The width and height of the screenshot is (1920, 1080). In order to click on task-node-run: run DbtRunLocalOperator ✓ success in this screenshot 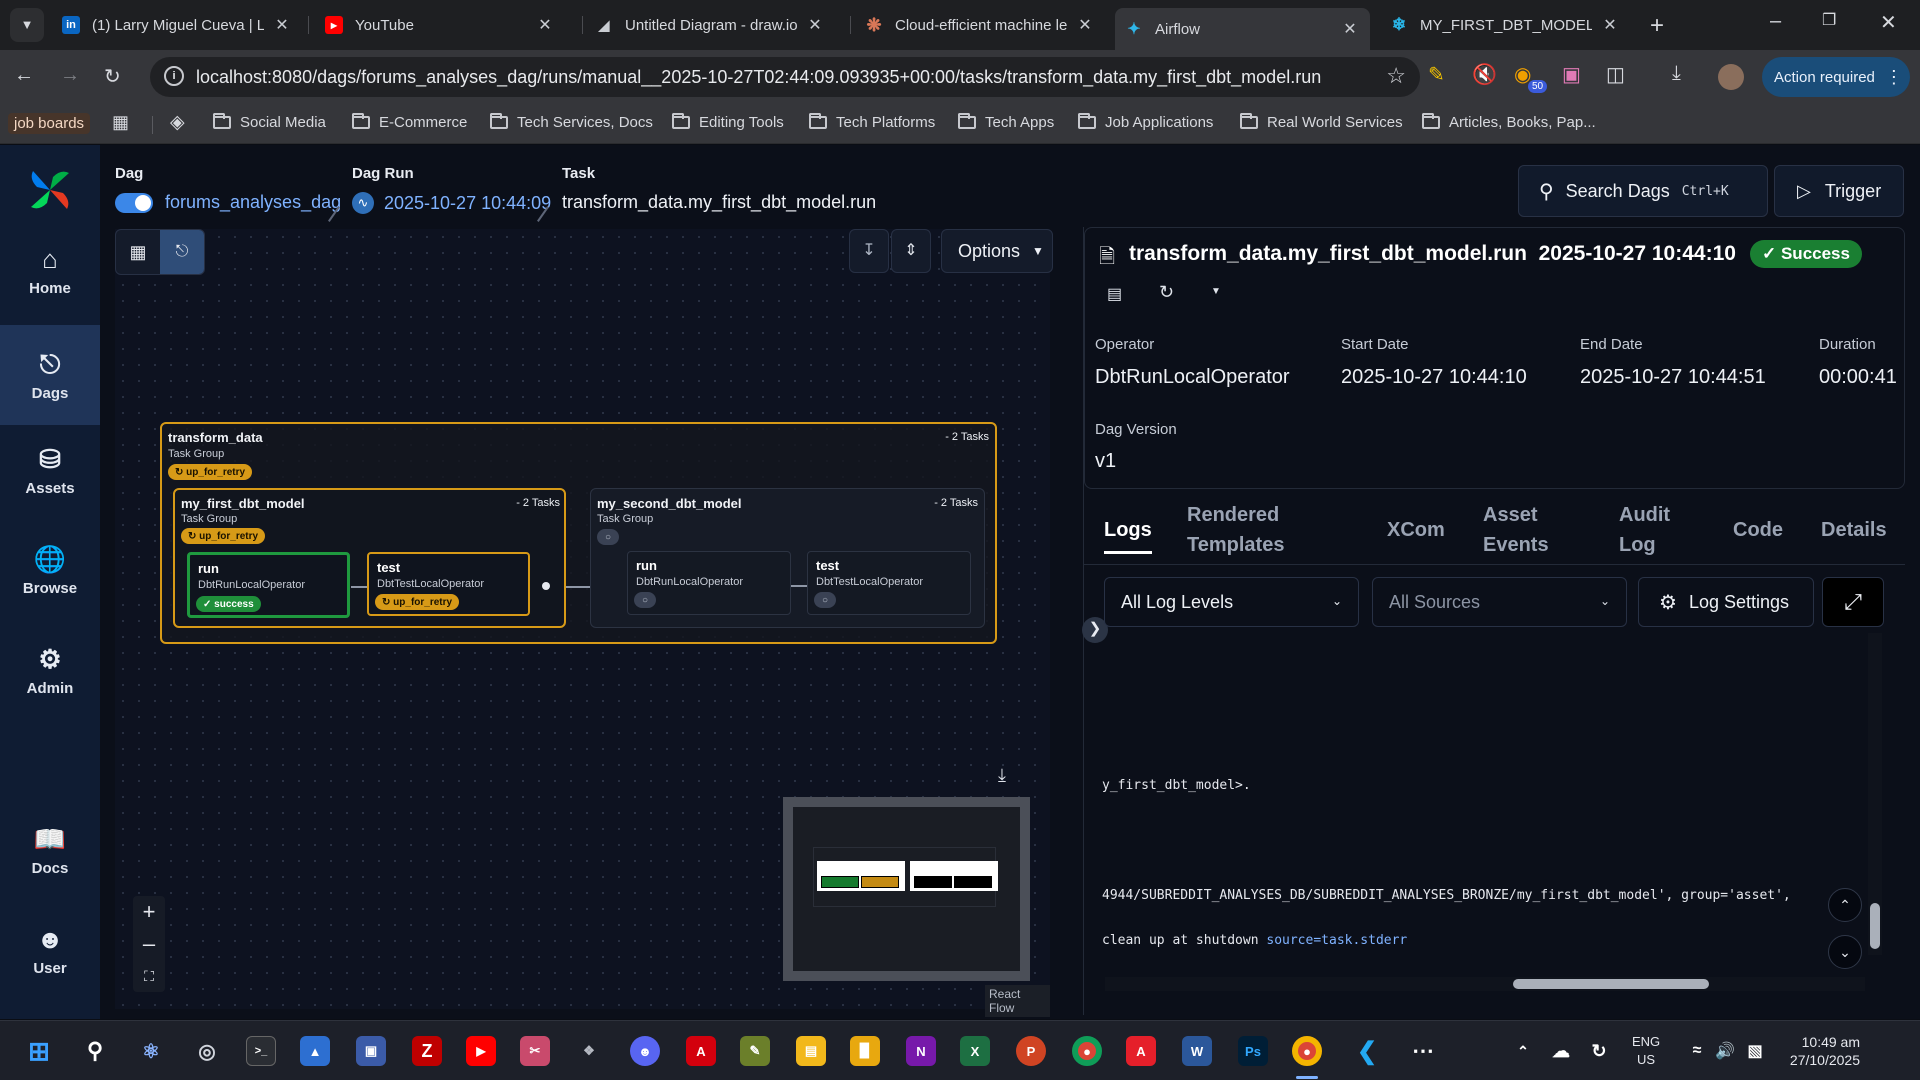, I will do `click(268, 585)`.